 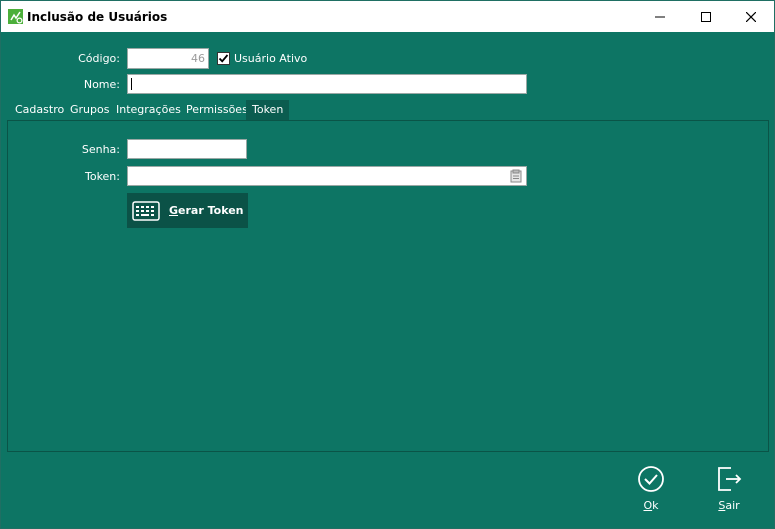 What do you see at coordinates (168, 58) in the screenshot?
I see `codigo-field: 46` at bounding box center [168, 58].